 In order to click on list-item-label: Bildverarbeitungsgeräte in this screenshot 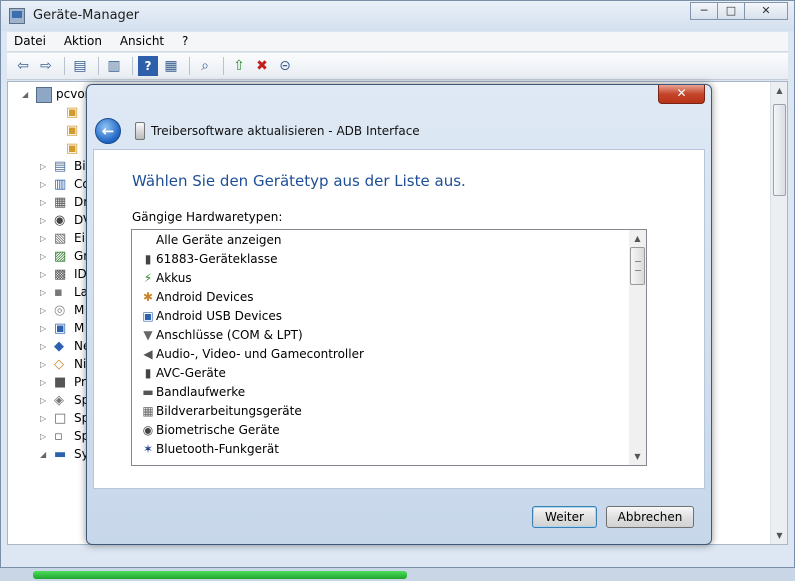, I will do `click(229, 411)`.